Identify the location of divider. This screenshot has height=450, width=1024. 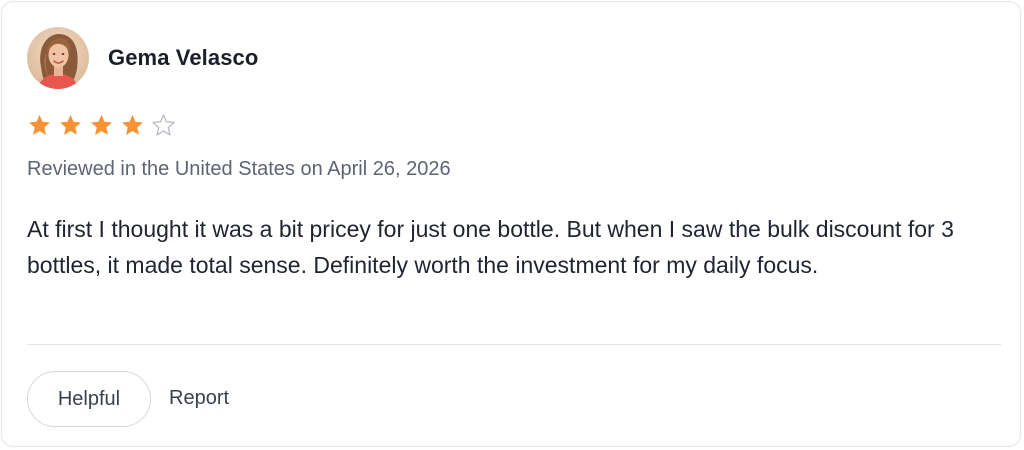
(514, 344).